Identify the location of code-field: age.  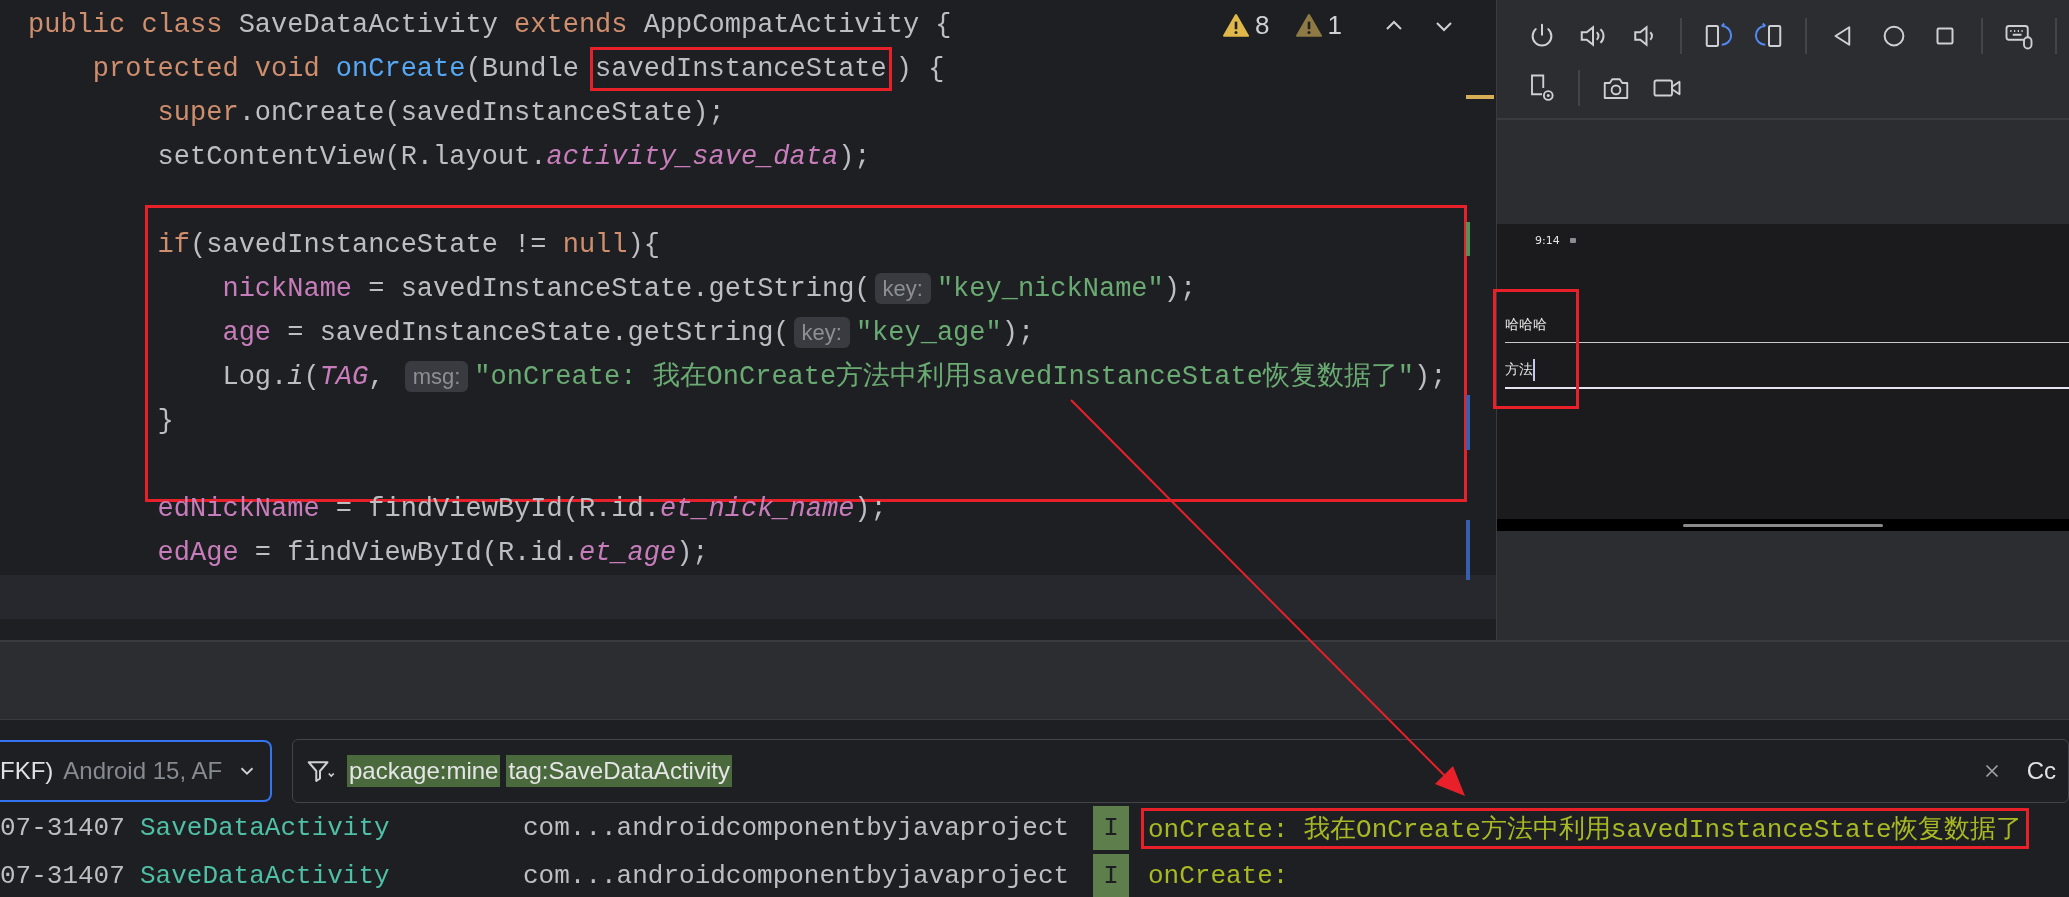
(150, 333).